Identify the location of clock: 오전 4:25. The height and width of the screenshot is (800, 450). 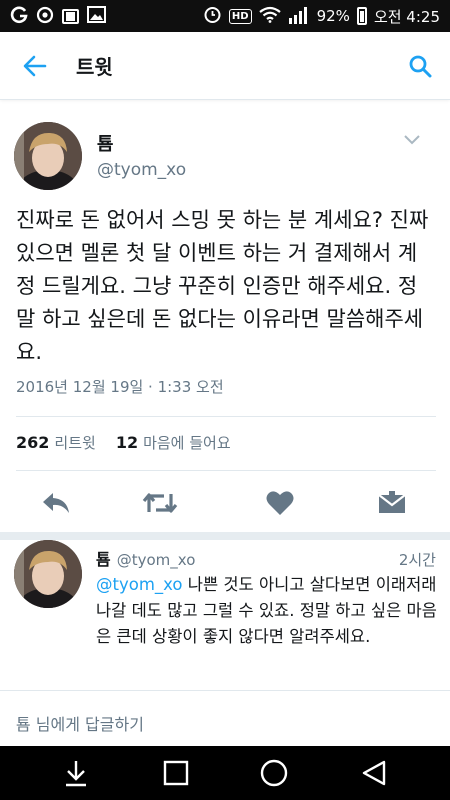
(406, 16).